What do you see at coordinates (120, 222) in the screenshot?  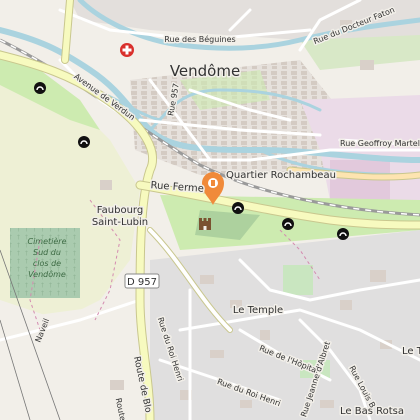 I see `label-faubourg-line2: Saint-Lubin` at bounding box center [120, 222].